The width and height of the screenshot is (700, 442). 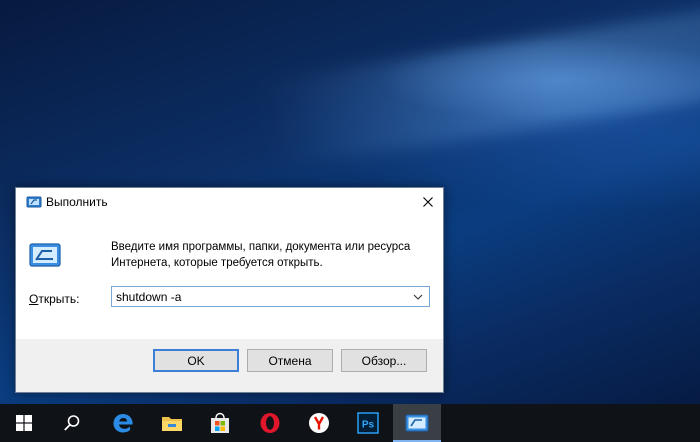 I want to click on taskbar-photoshop: Ps, so click(x=368, y=423).